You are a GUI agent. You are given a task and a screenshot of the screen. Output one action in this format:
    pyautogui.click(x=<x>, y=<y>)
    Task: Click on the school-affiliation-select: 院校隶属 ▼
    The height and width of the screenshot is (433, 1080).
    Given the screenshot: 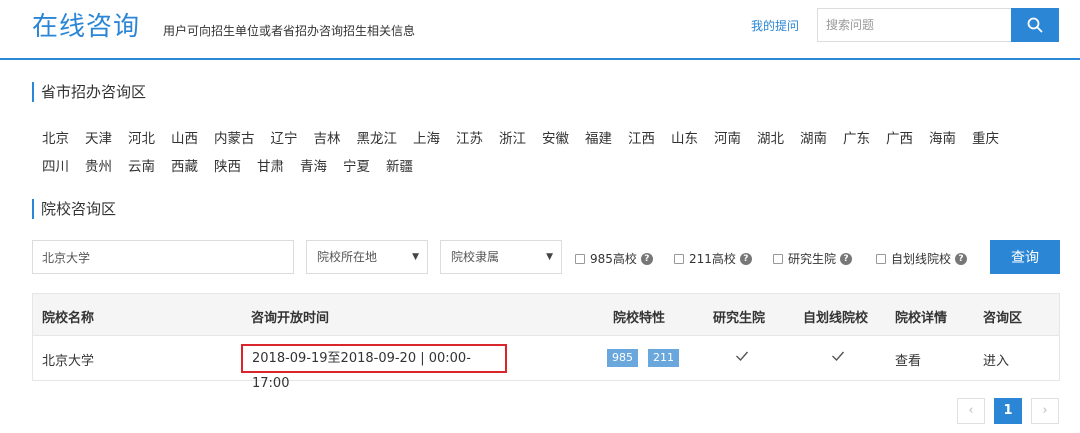 What is the action you would take?
    pyautogui.click(x=501, y=257)
    